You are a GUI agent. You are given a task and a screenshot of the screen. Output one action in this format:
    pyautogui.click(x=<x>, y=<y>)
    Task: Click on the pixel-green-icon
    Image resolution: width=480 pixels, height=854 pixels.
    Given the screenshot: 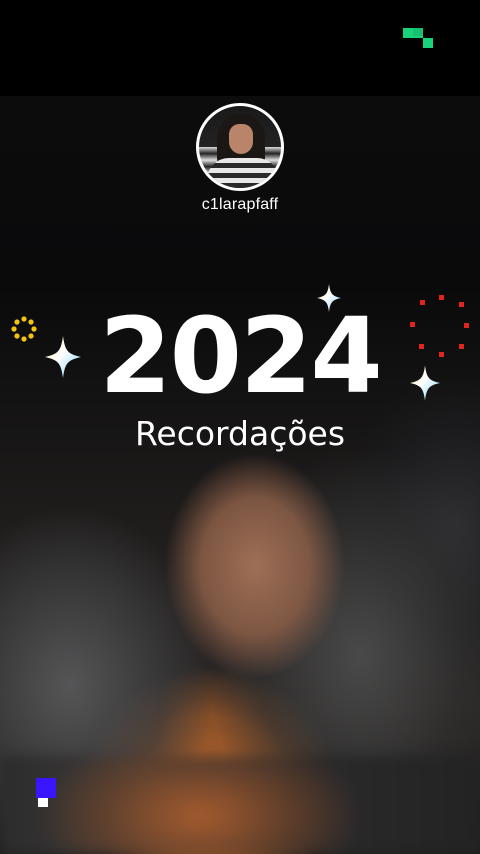 What is the action you would take?
    pyautogui.click(x=418, y=38)
    